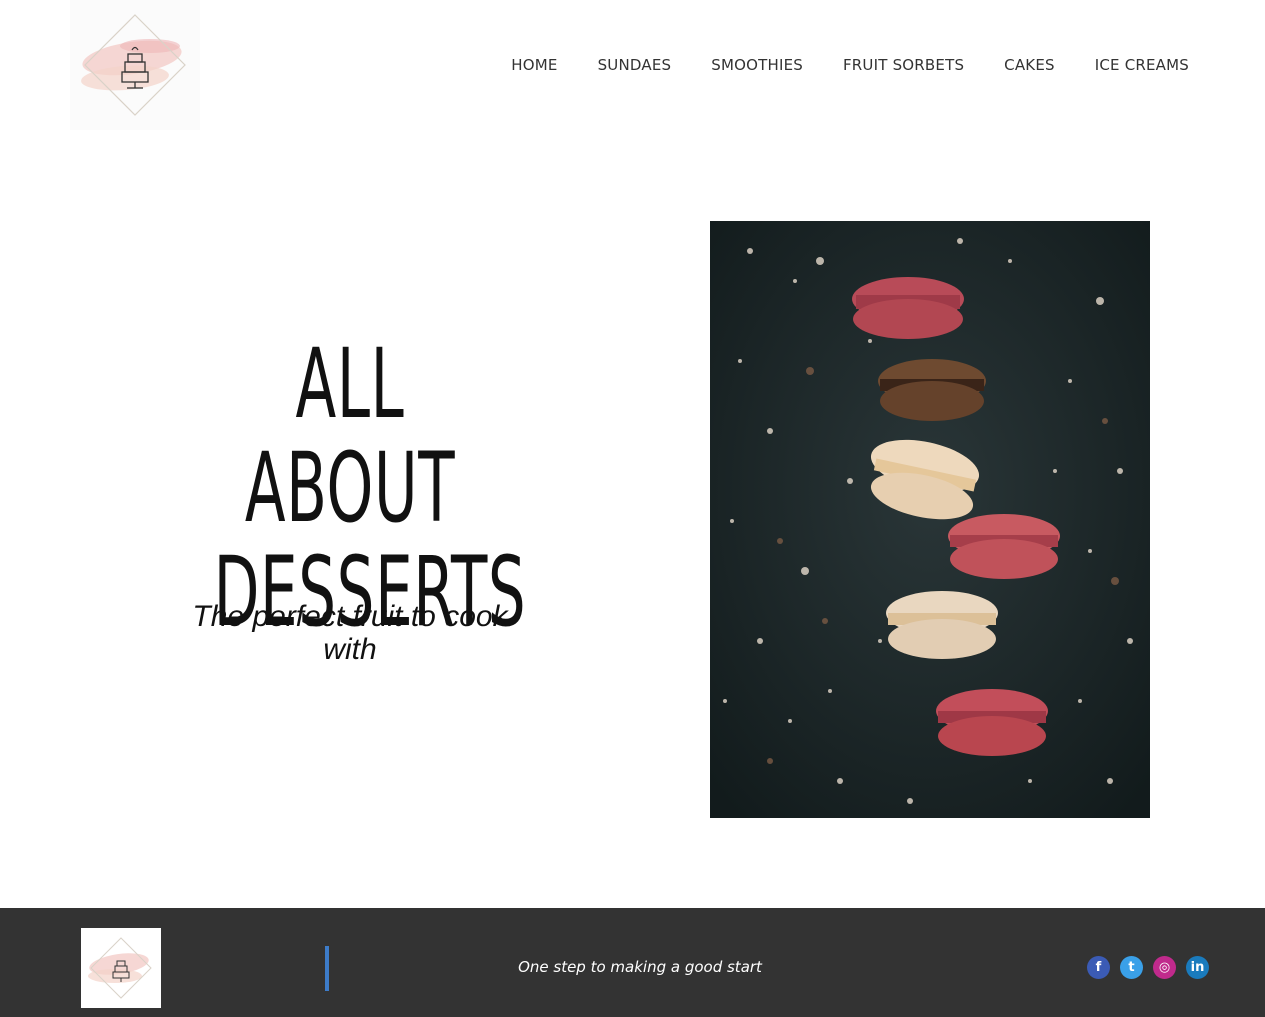 The image size is (1265, 1017). Describe the element at coordinates (1142, 65) in the screenshot. I see `nav-item-ice-creams: ICE CREAMS` at that location.